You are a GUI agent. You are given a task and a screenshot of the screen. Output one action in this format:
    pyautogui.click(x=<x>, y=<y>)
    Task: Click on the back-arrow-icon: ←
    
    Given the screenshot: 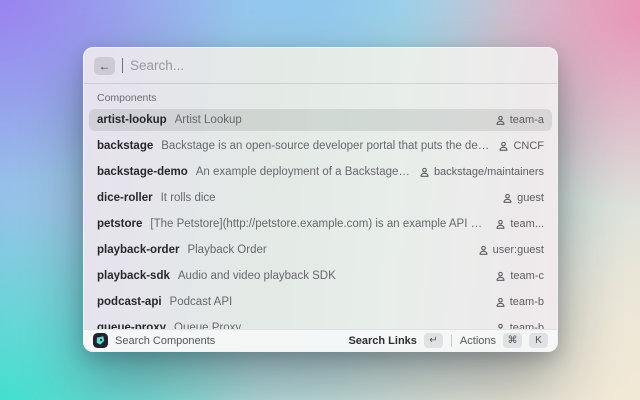 What is the action you would take?
    pyautogui.click(x=104, y=65)
    